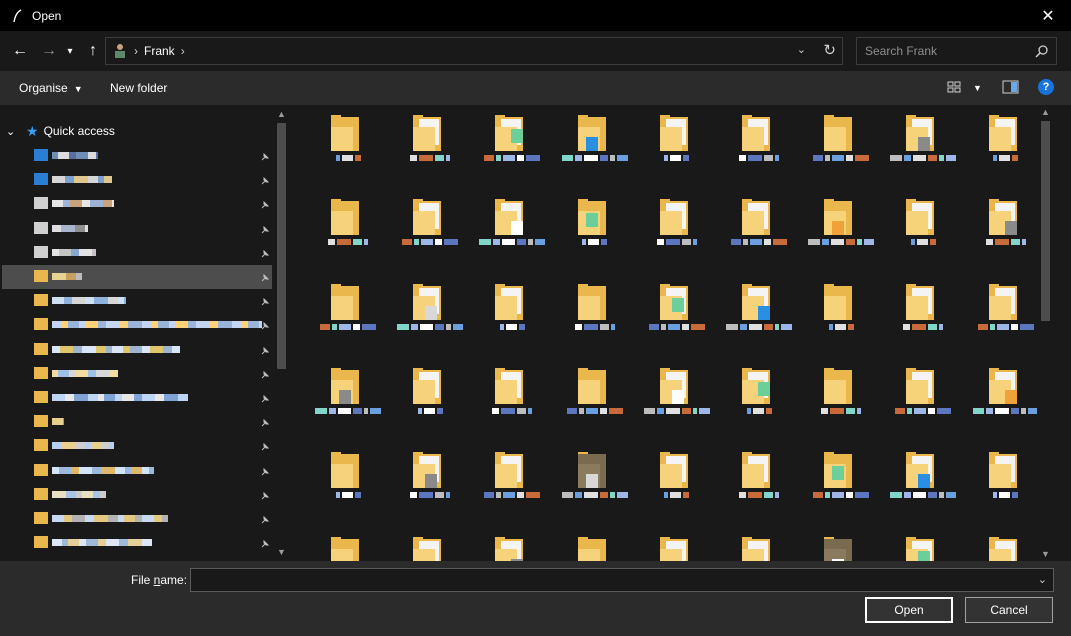 This screenshot has width=1071, height=636. I want to click on cancel-button: Cancel, so click(1009, 610).